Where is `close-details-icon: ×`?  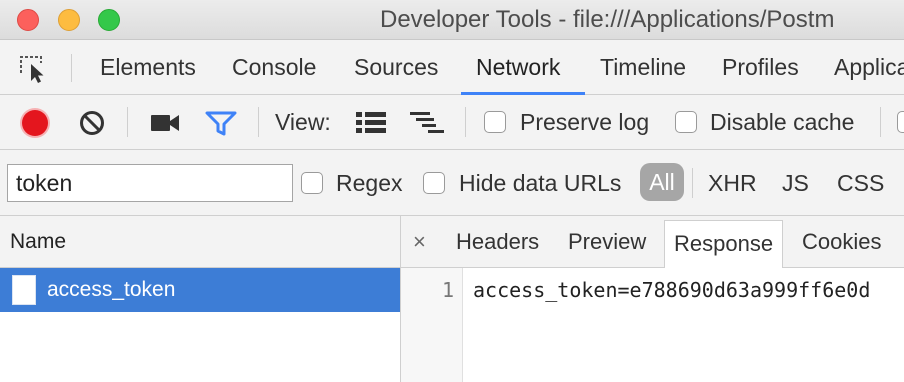
close-details-icon: × is located at coordinates (419, 242).